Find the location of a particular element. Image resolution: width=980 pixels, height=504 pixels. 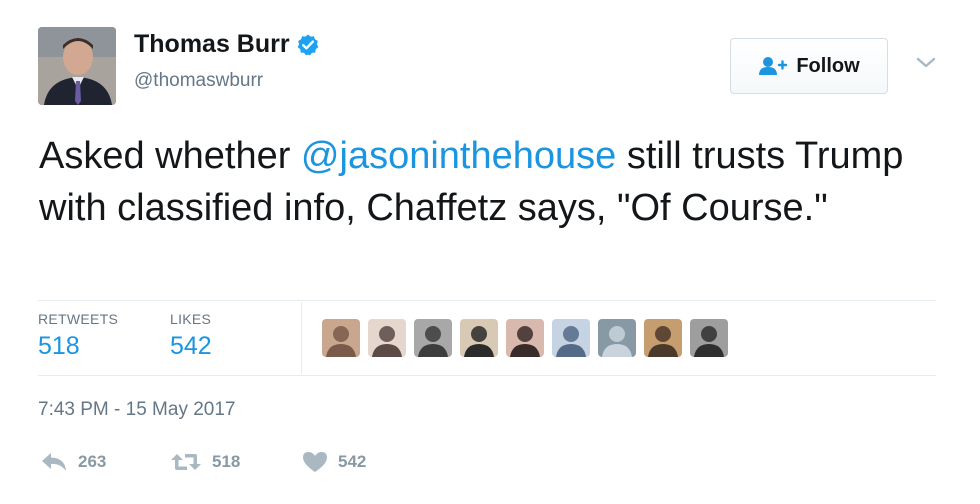

follow-button-label: Follow is located at coordinates (828, 65).